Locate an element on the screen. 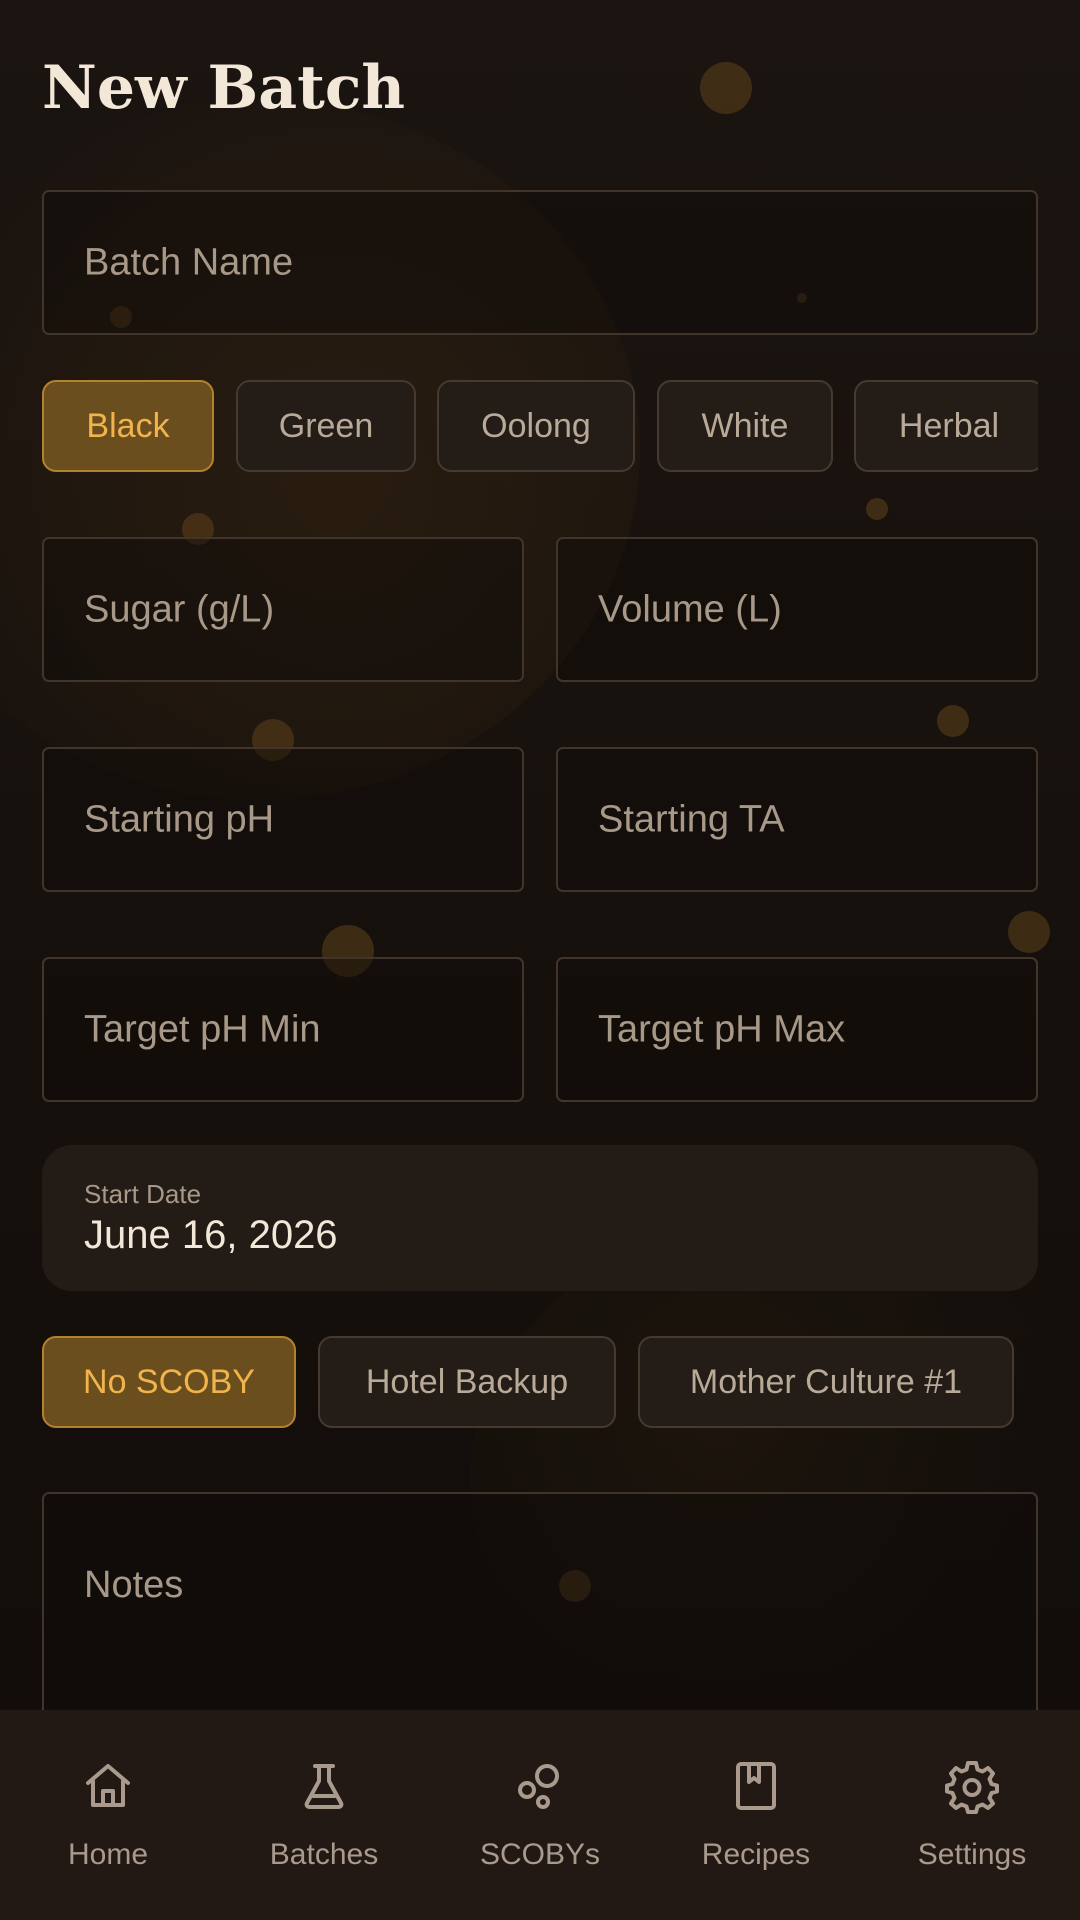 The image size is (1080, 1920). target-ph-max-placeholder: Target pH Max is located at coordinates (722, 1029).